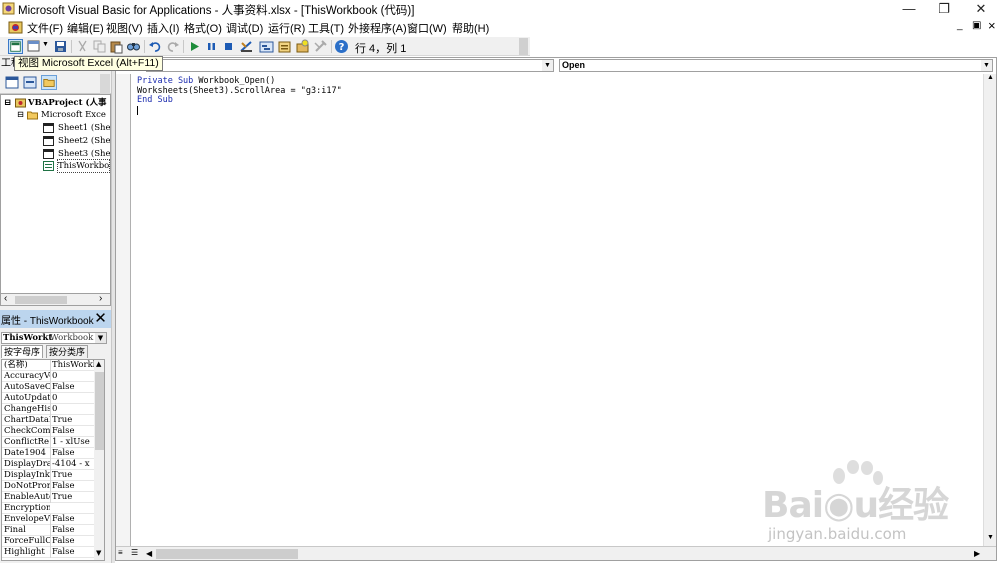  I want to click on object-select: ThisWorkt Workbook ▼, so click(54, 338).